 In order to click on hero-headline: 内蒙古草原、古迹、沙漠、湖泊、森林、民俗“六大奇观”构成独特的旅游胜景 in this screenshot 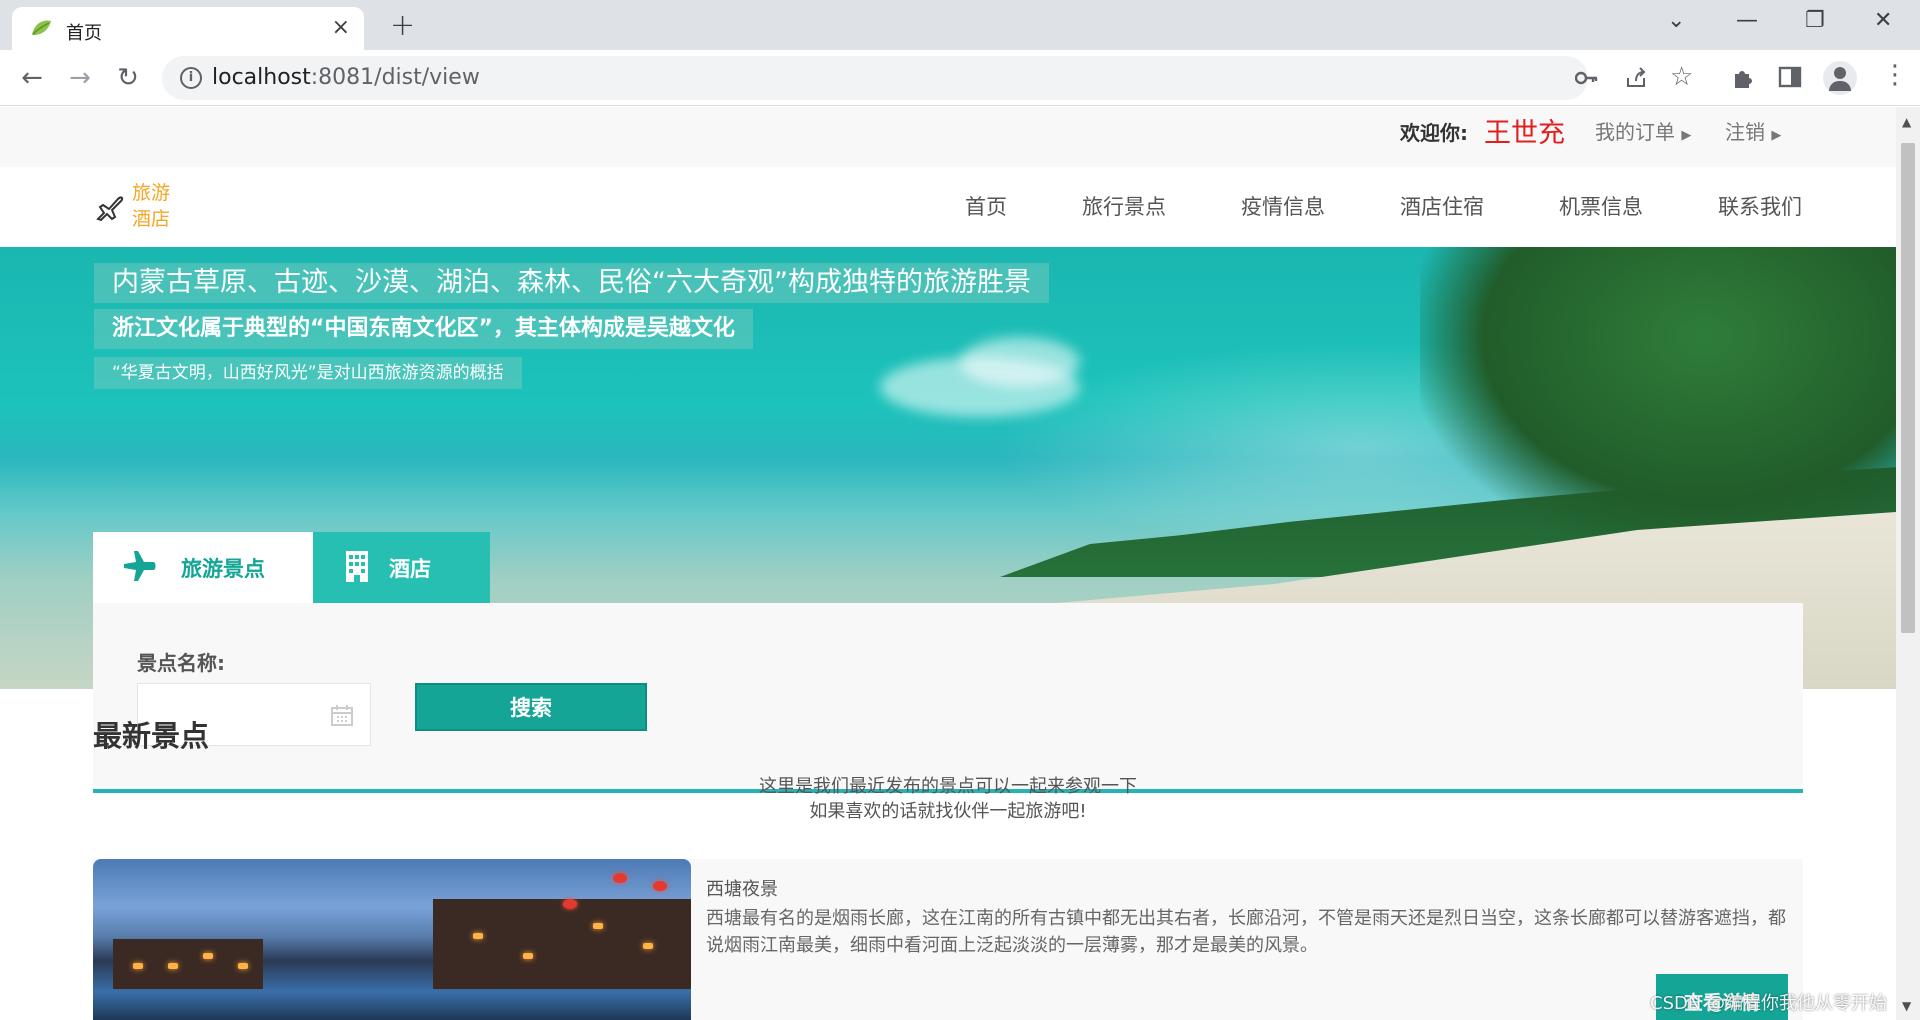, I will do `click(571, 283)`.